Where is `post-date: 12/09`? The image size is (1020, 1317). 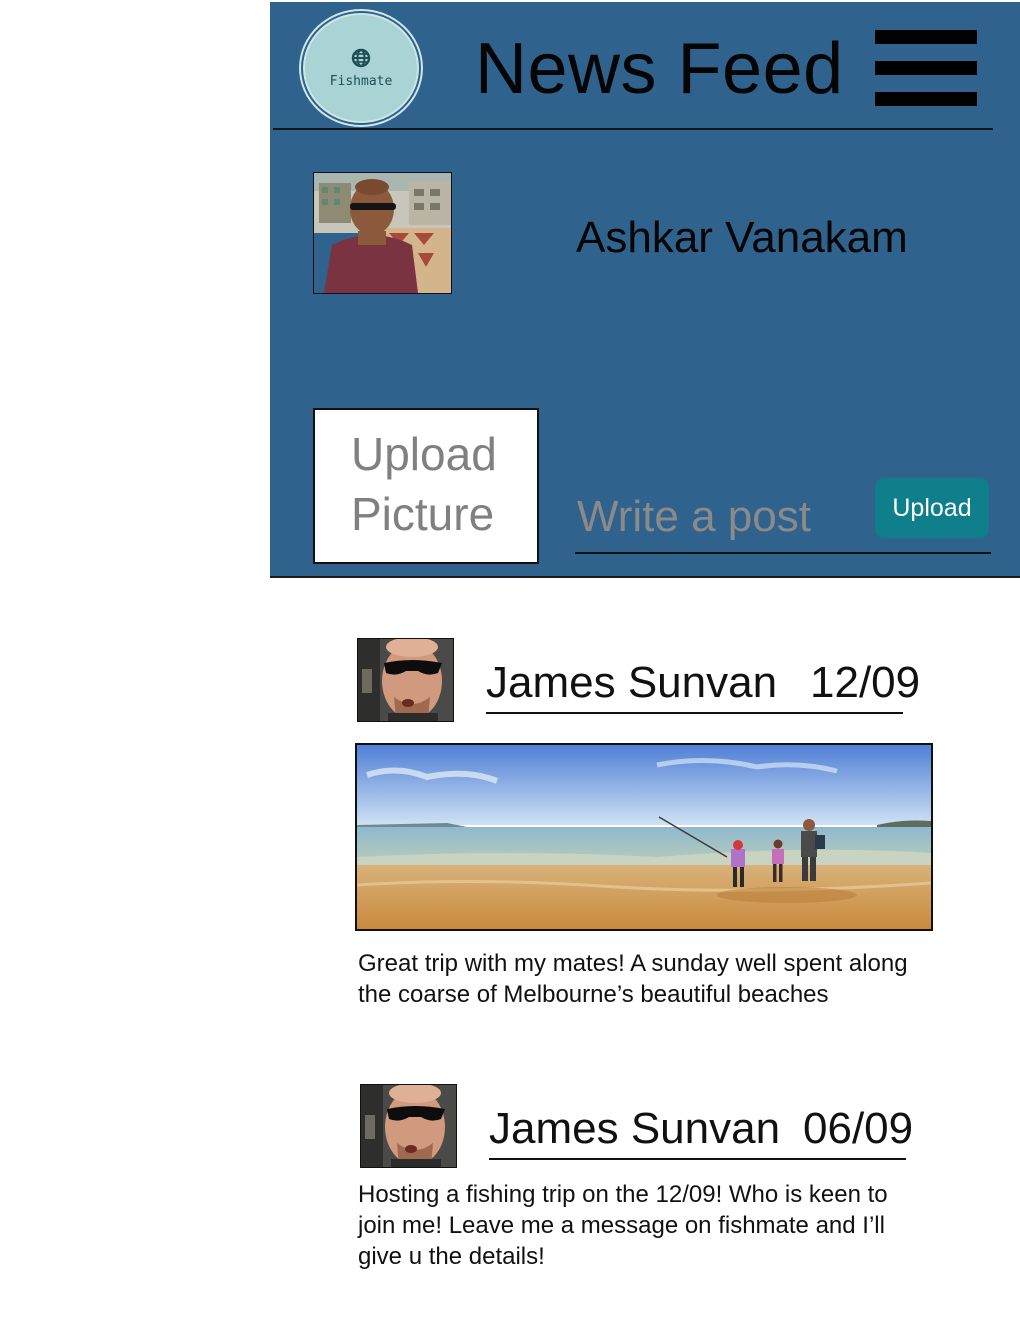 post-date: 12/09 is located at coordinates (865, 682).